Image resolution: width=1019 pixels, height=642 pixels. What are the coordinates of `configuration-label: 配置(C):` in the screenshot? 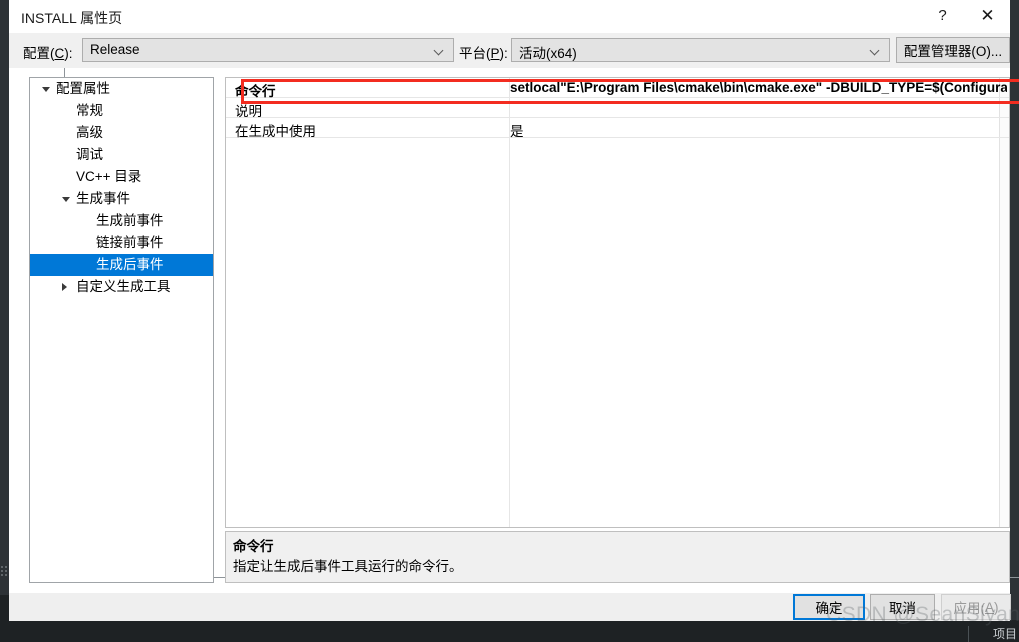 It's located at (48, 52).